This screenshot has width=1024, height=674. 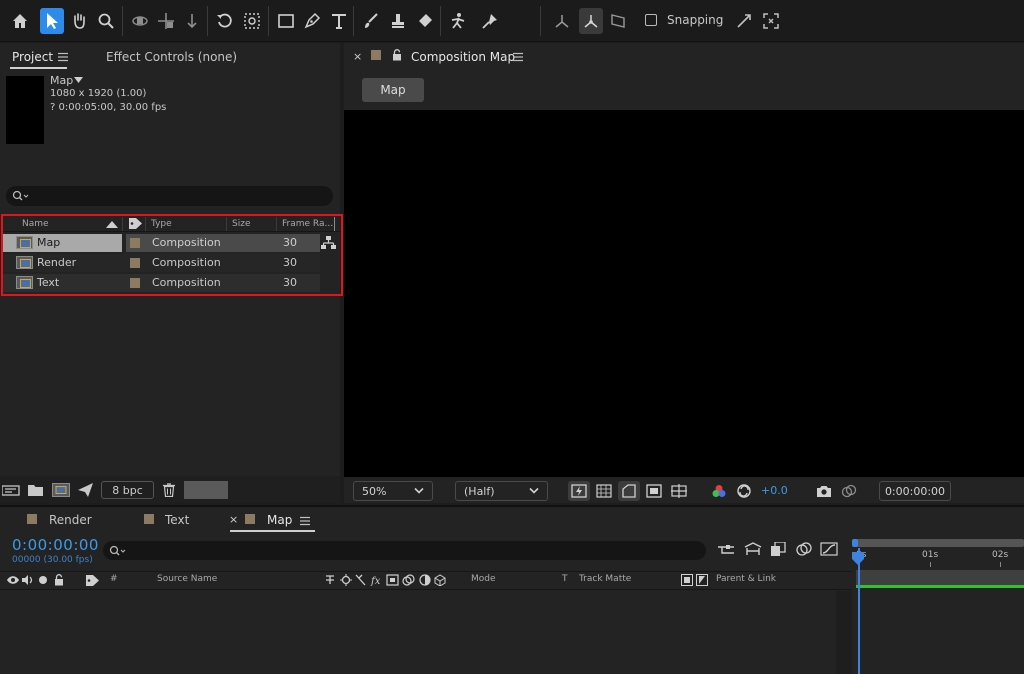 What do you see at coordinates (21, 196) in the screenshot?
I see `search-icon` at bounding box center [21, 196].